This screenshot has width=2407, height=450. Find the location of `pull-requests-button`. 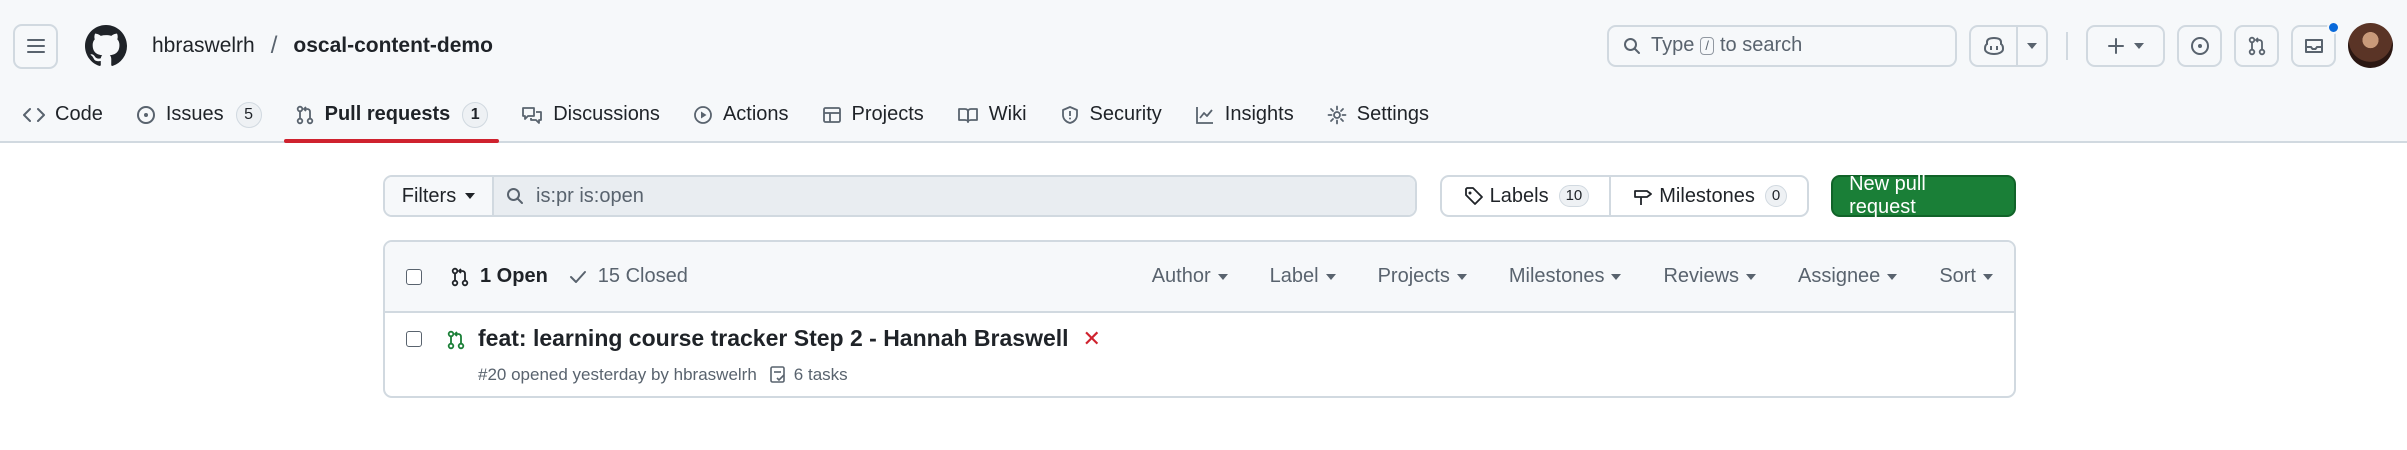

pull-requests-button is located at coordinates (2256, 45).